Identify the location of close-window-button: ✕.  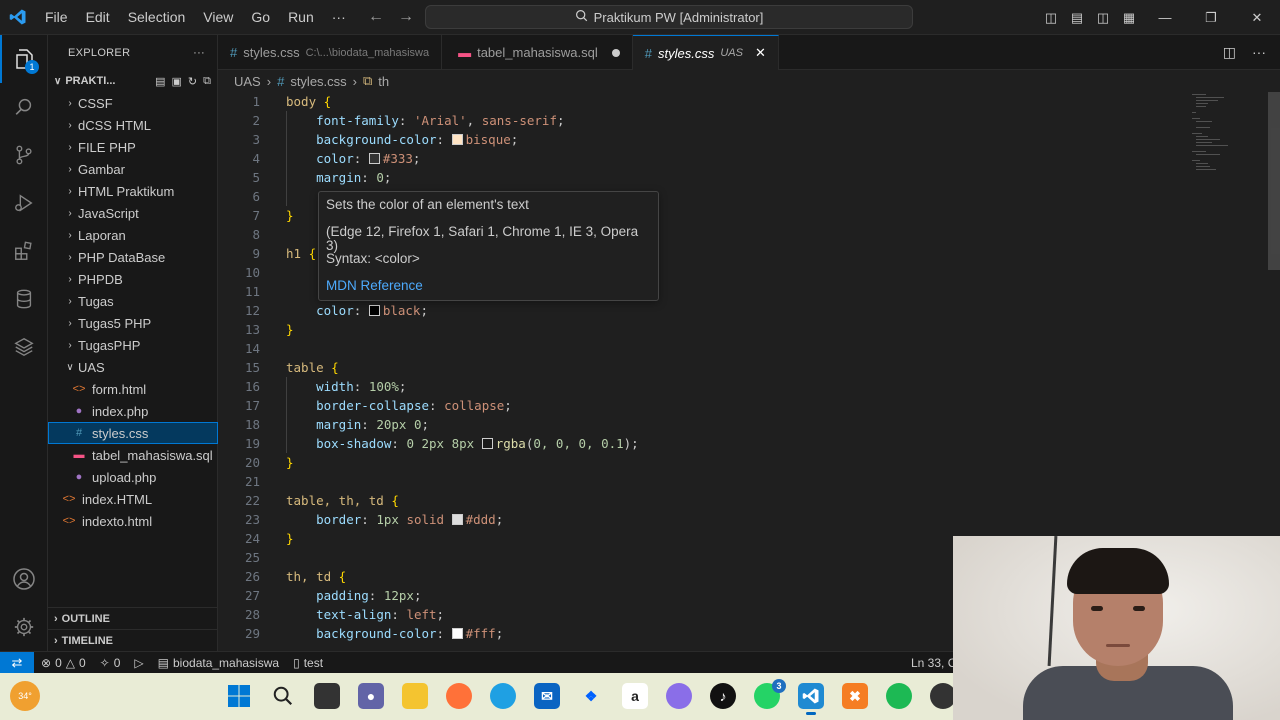
(1257, 18).